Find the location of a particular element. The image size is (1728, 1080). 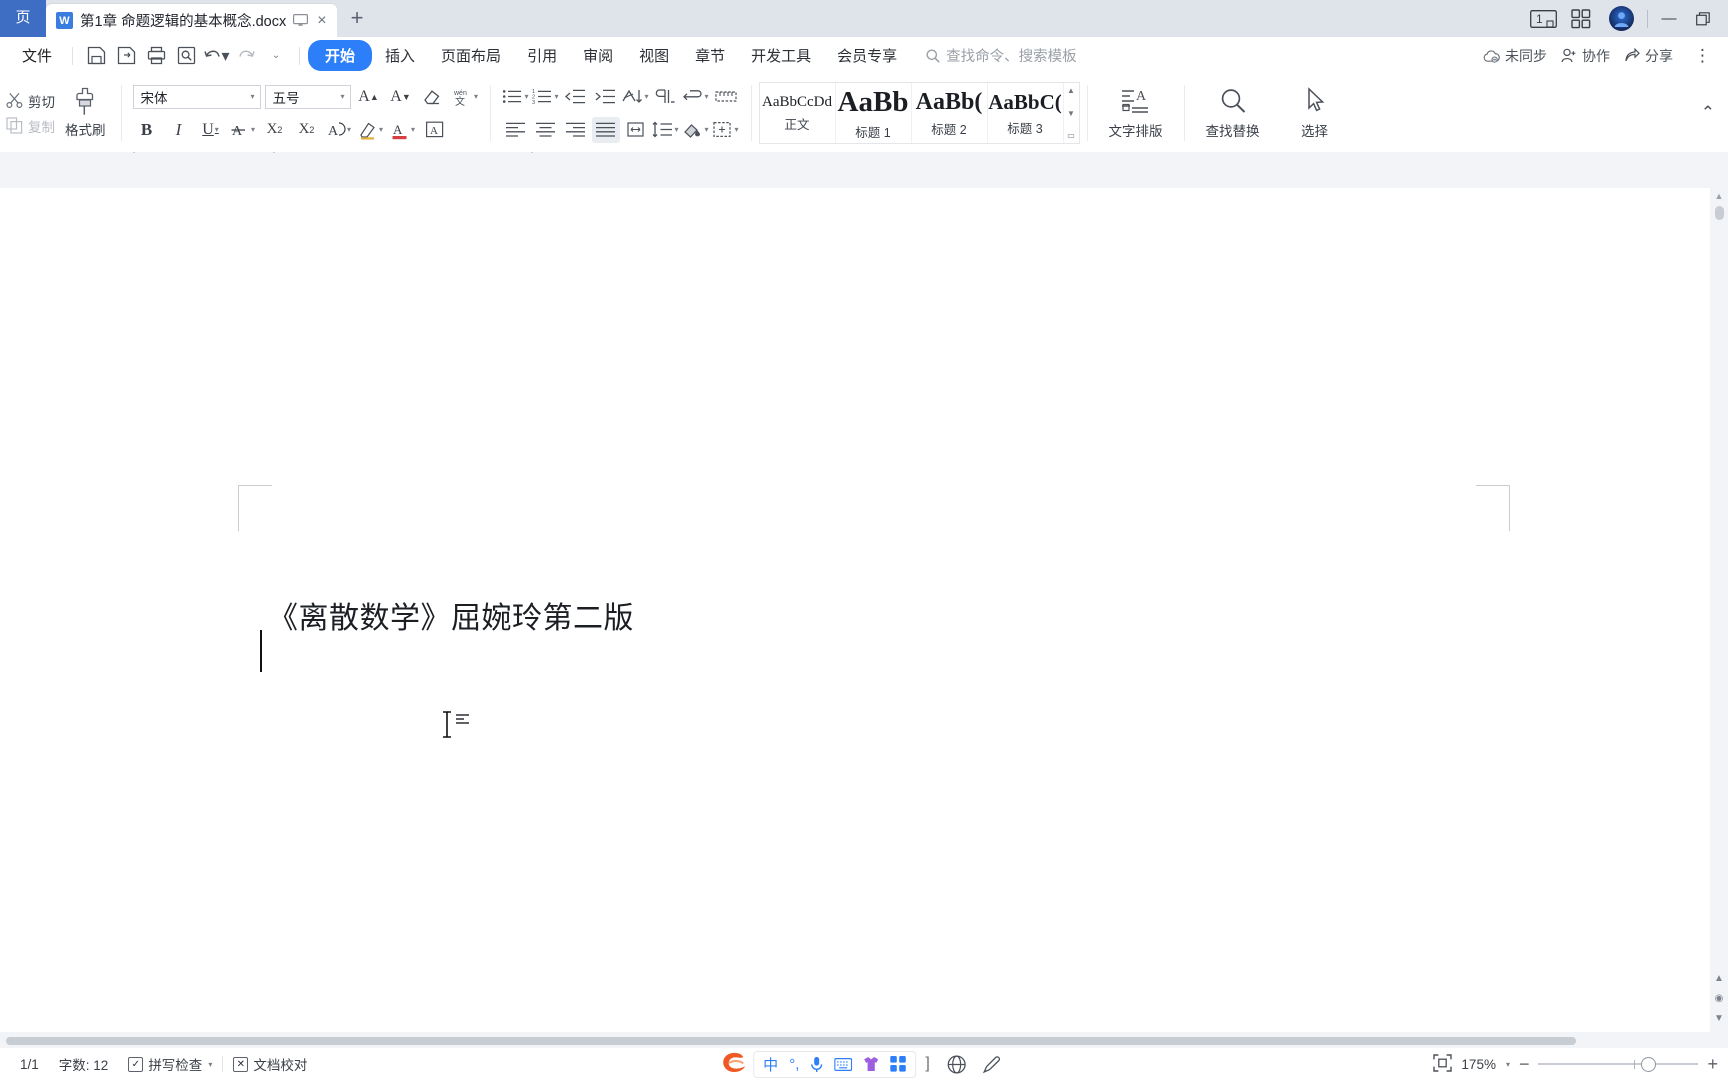

menubar-more-button: ⋮ is located at coordinates (1702, 56).